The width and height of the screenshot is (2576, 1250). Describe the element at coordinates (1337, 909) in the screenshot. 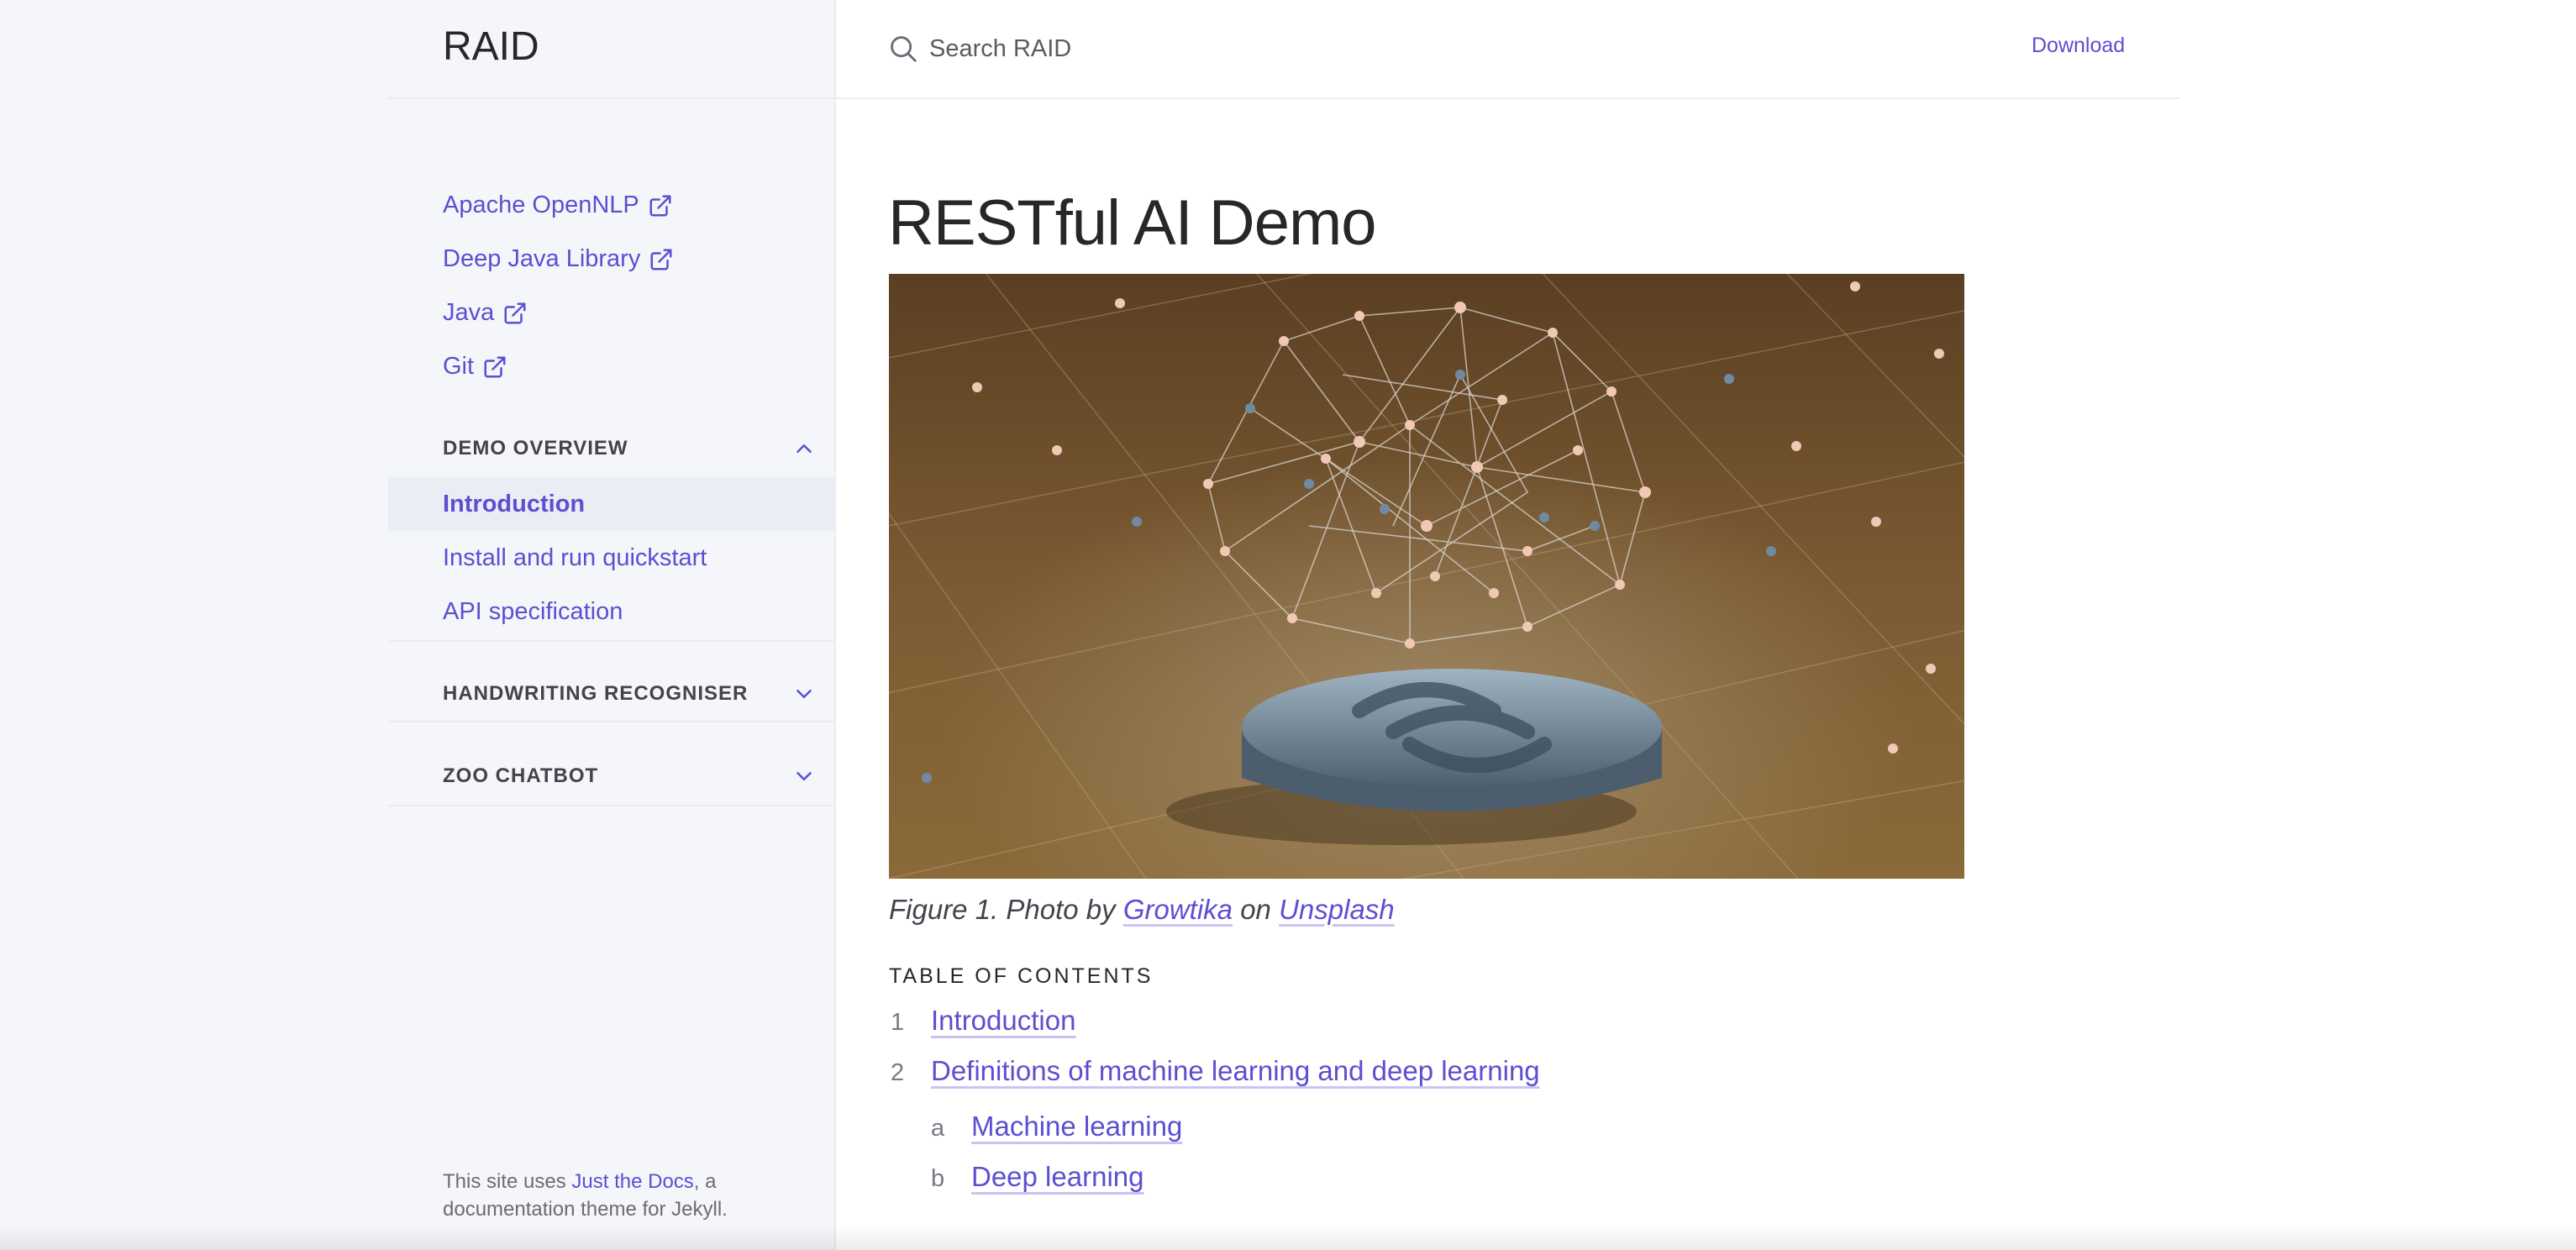

I see `unsplash-link: Unsplash` at that location.